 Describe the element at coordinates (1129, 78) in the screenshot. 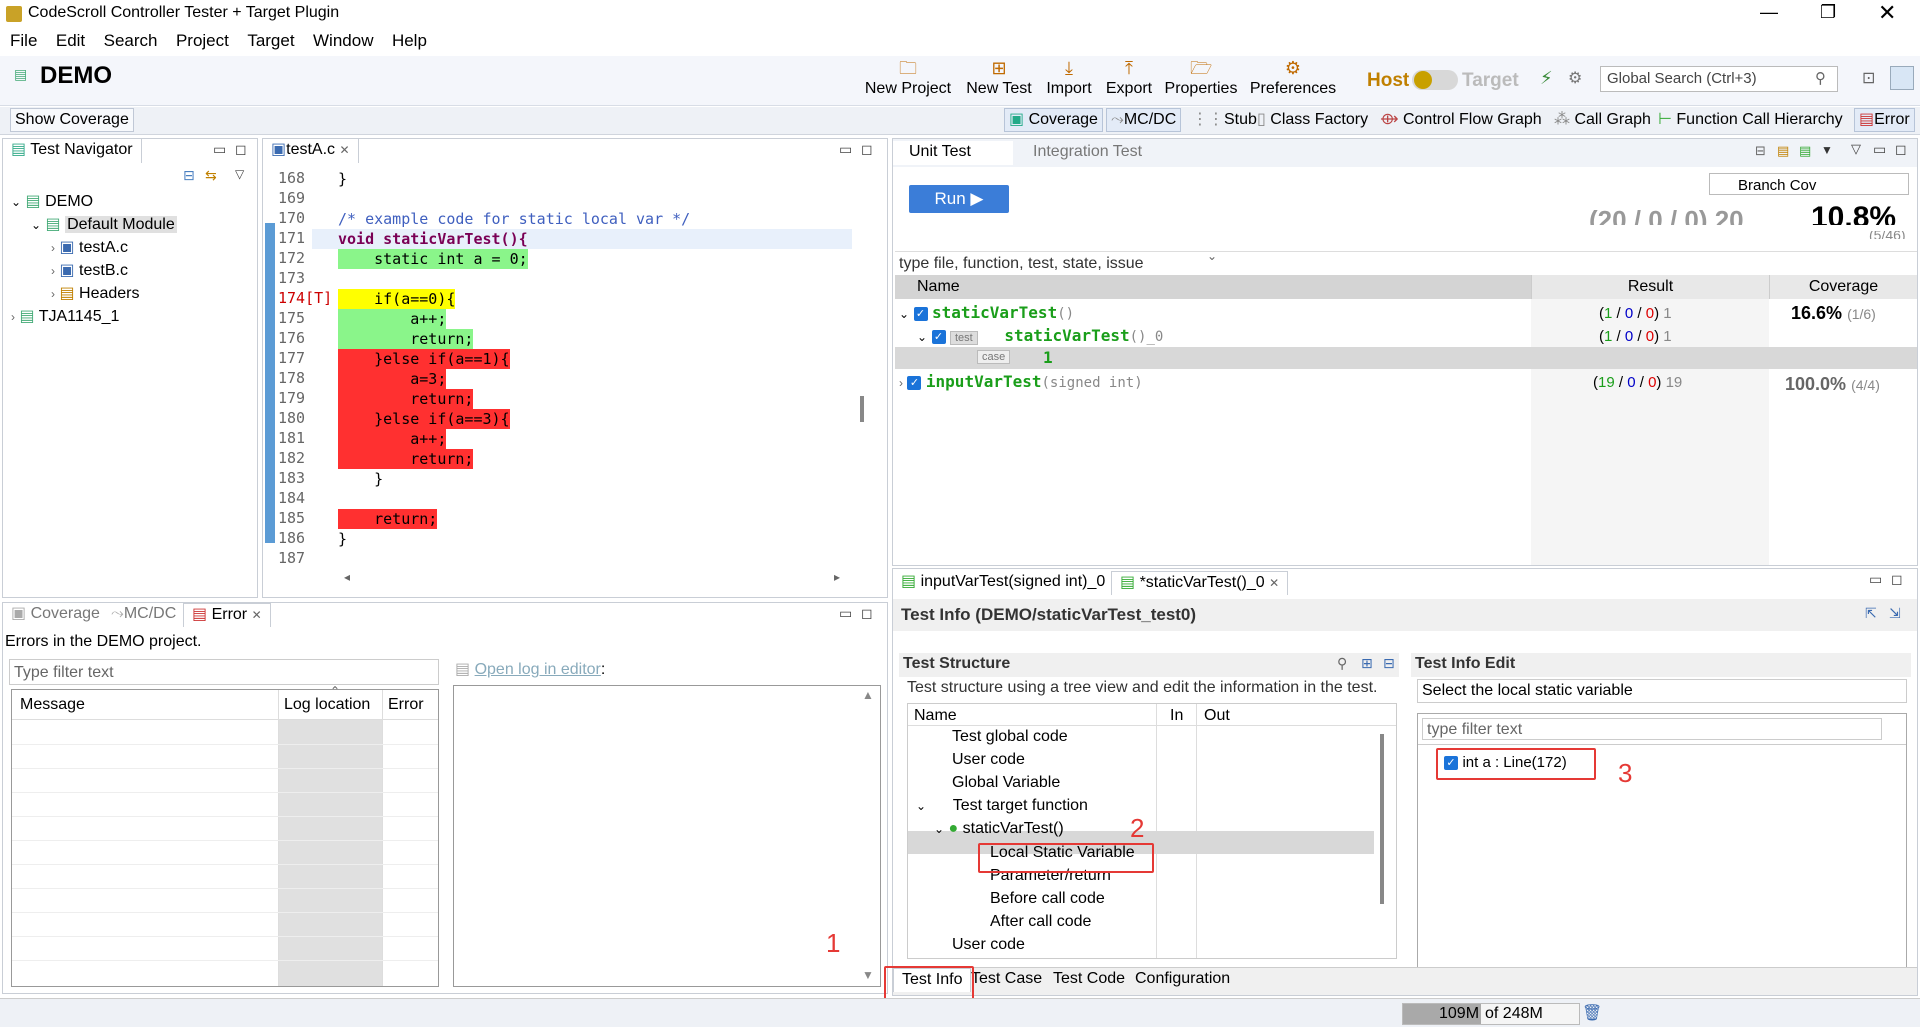

I see `export-button: ⤒ Export` at that location.